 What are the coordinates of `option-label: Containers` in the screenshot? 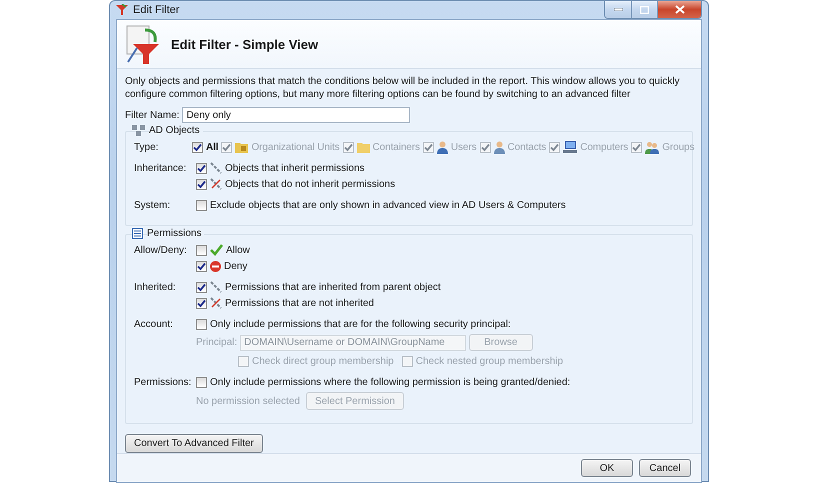 It's located at (396, 147).